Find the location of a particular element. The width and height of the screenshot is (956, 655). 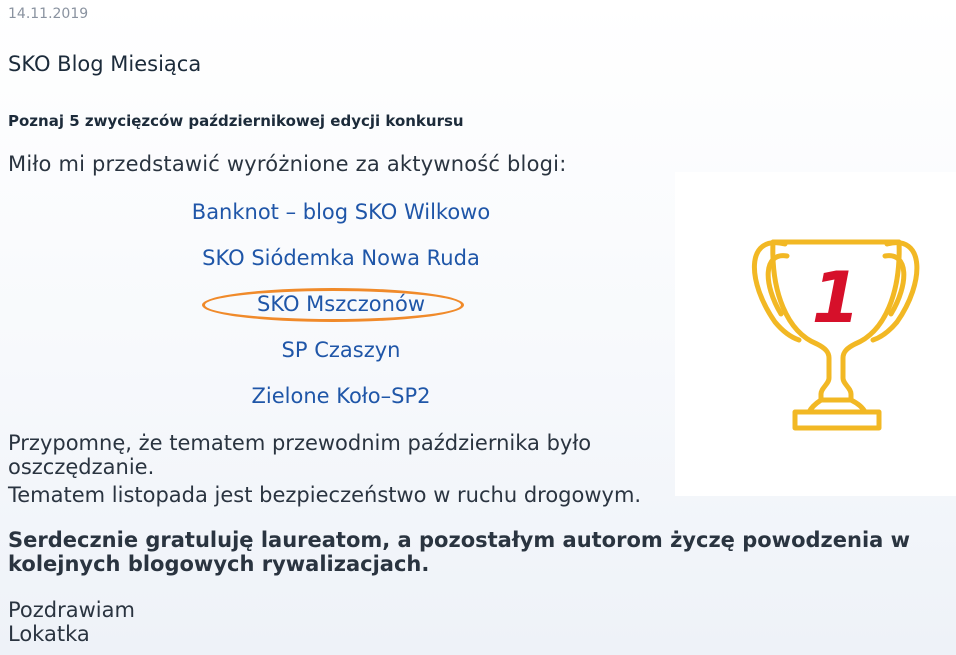

signoff: Pozdrawiam Lokatka is located at coordinates (71, 622).